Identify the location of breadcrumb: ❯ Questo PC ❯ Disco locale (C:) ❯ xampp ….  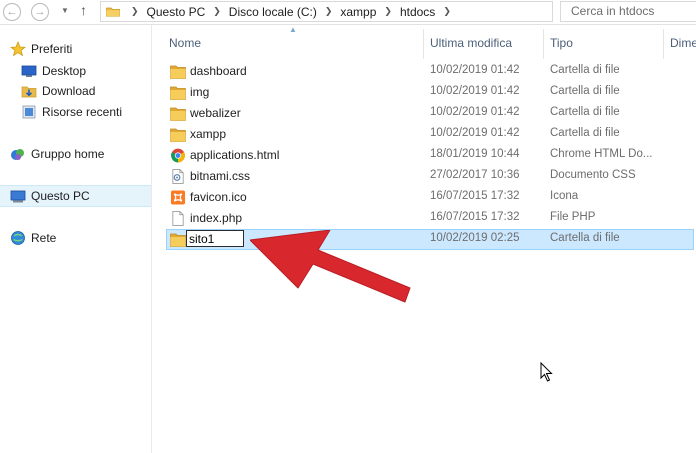
(291, 11).